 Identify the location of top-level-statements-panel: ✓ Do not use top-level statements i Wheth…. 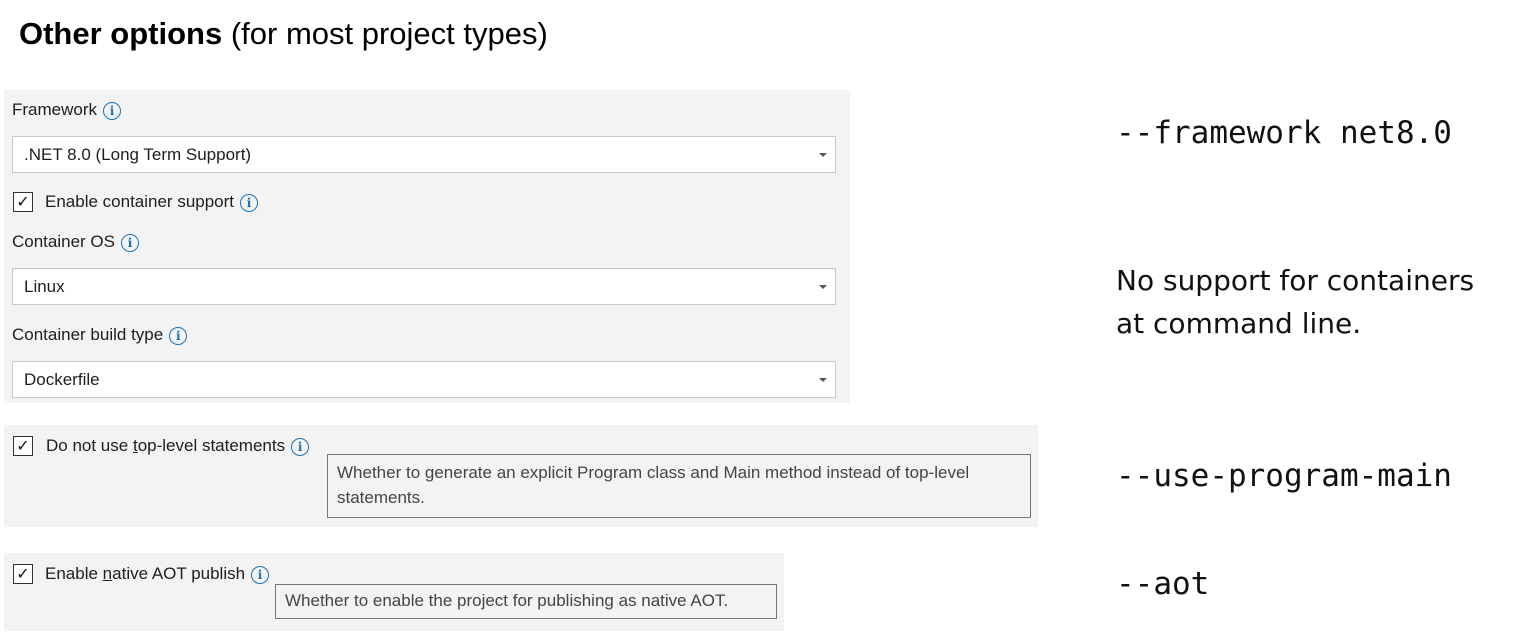
(521, 476).